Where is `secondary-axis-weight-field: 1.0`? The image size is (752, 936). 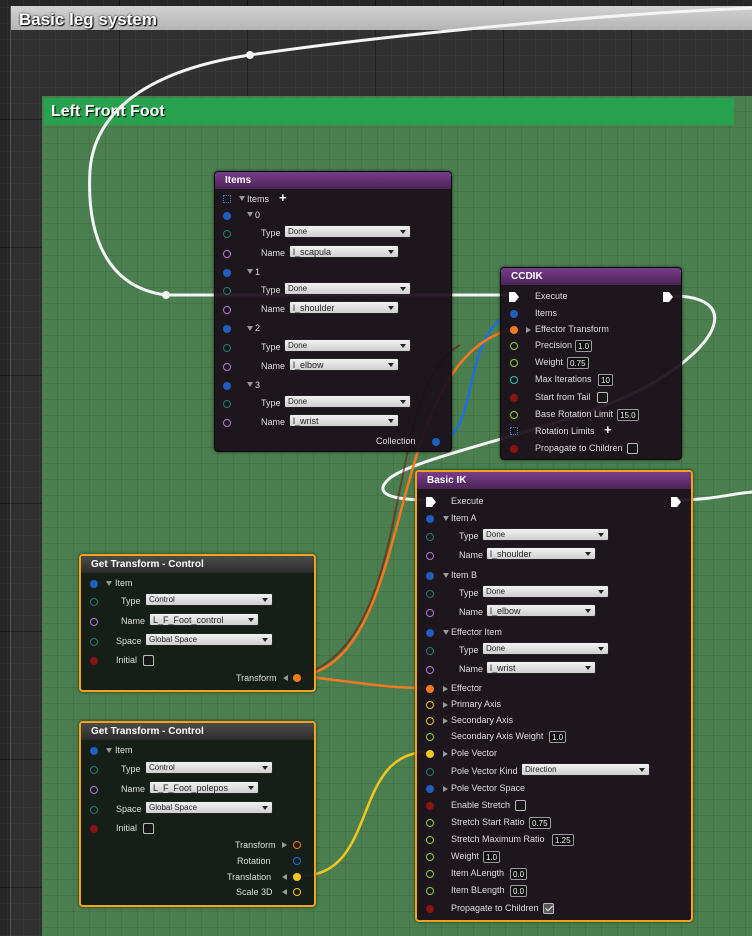 secondary-axis-weight-field: 1.0 is located at coordinates (558, 737).